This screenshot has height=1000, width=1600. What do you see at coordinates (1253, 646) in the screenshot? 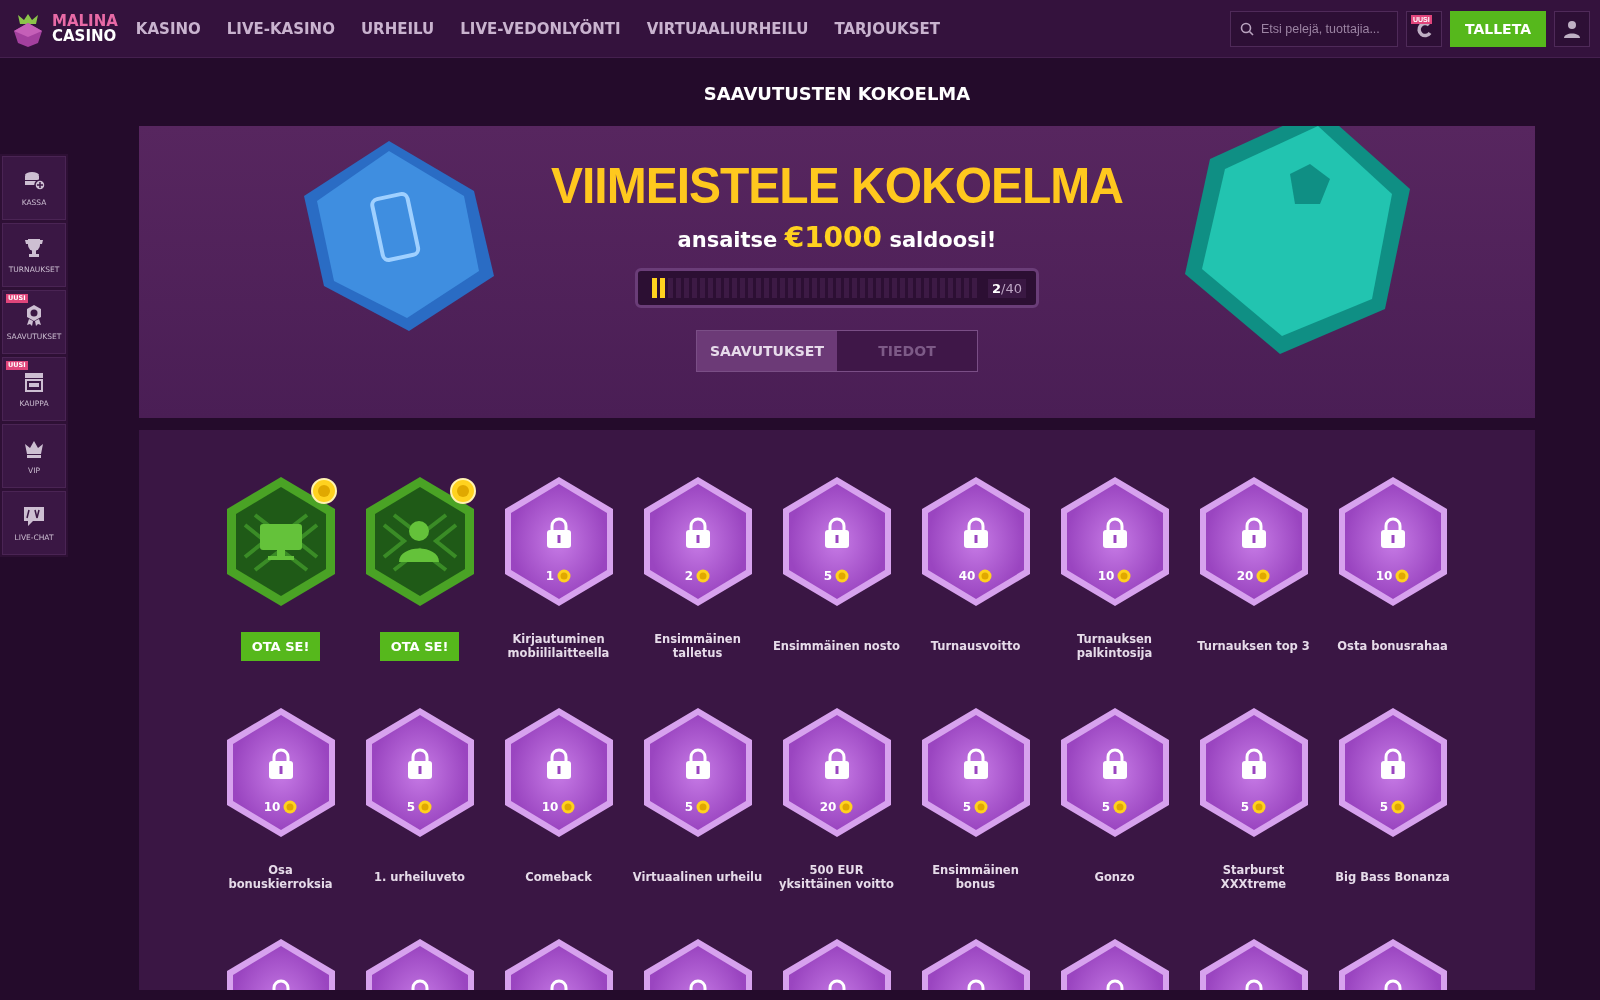
I see `achievement-label: Turnauksen top 3` at bounding box center [1253, 646].